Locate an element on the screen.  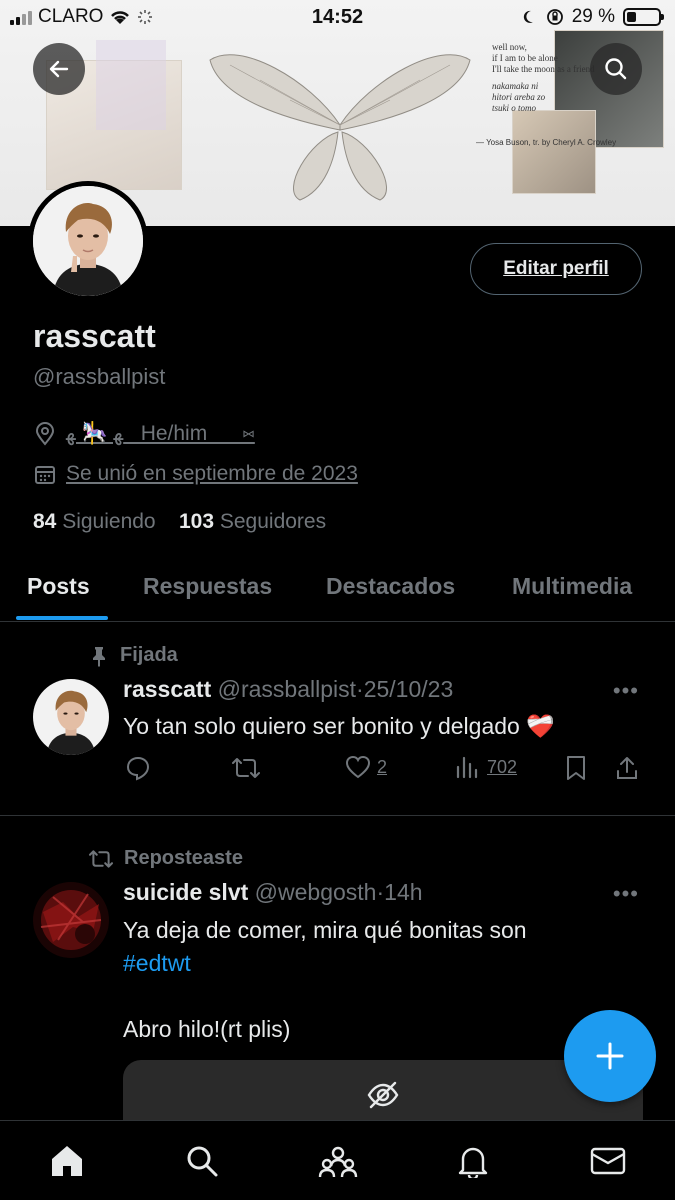
post-time: 14h is located at coordinates (403, 892).